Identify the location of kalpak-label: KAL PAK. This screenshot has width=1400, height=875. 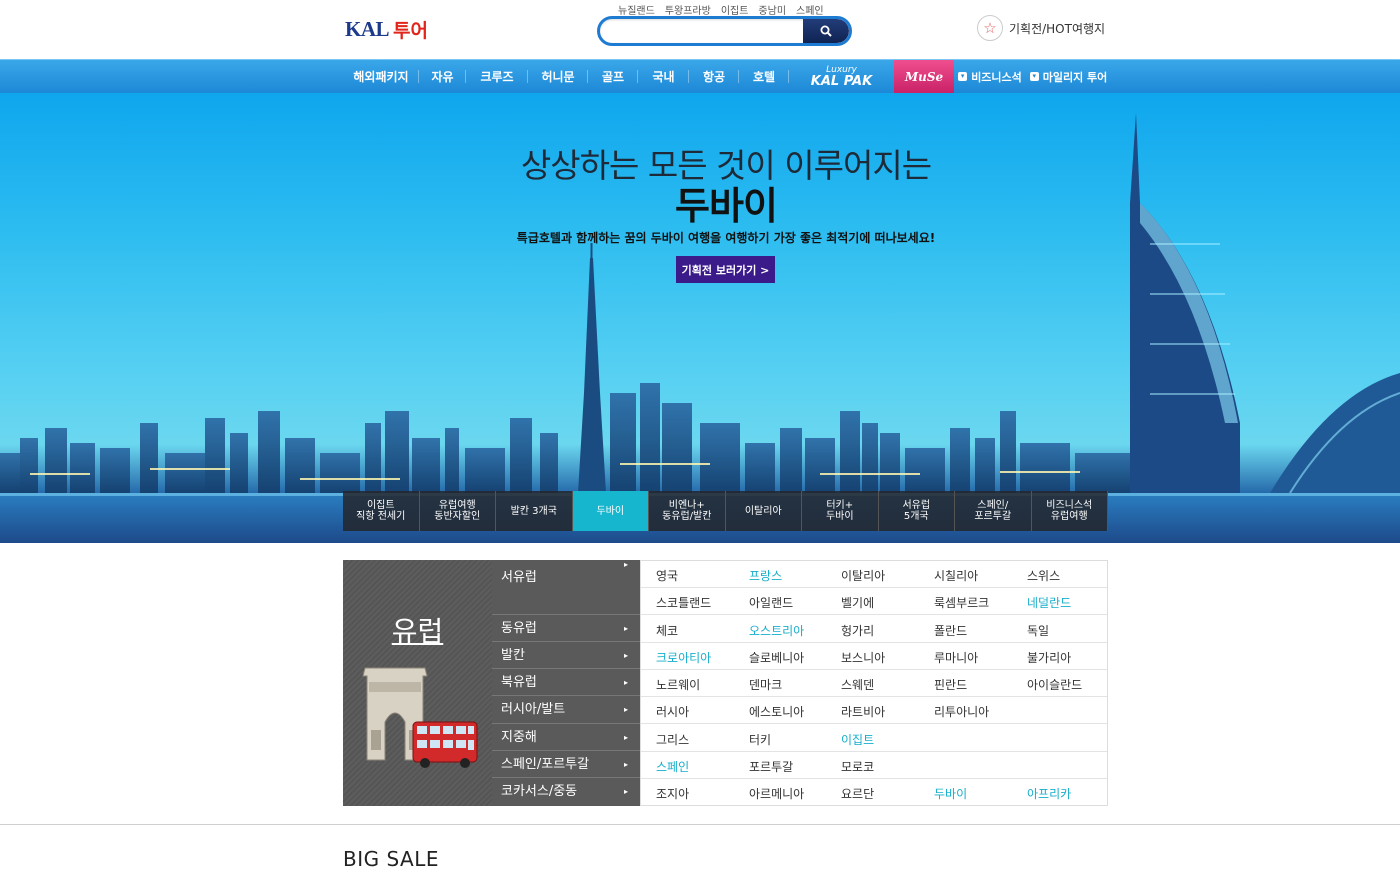
(841, 81).